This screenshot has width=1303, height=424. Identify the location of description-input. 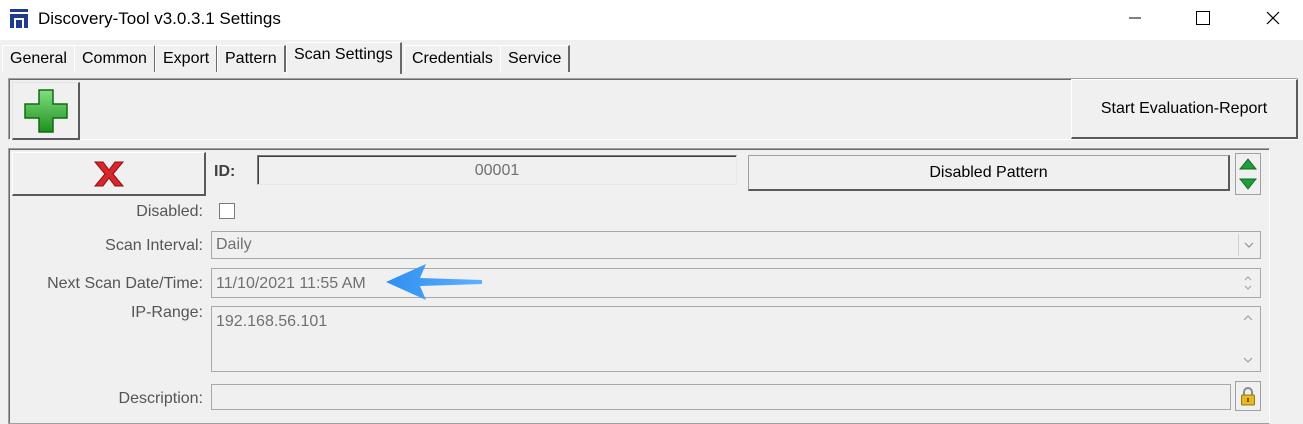
(721, 397).